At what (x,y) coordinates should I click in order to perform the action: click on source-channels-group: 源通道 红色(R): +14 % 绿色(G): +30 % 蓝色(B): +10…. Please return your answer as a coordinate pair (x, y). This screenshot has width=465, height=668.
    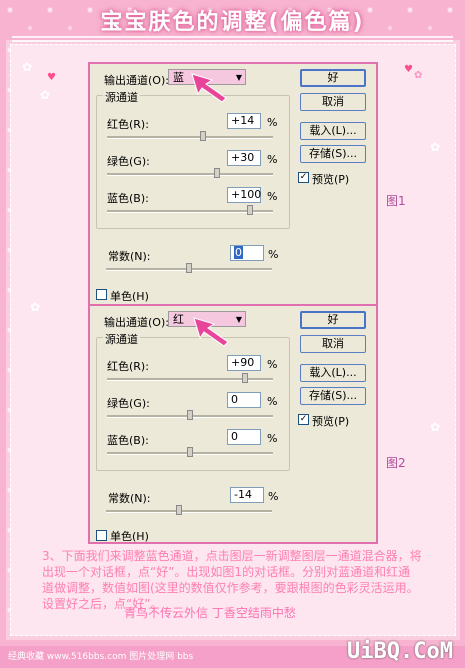
    Looking at the image, I should click on (193, 159).